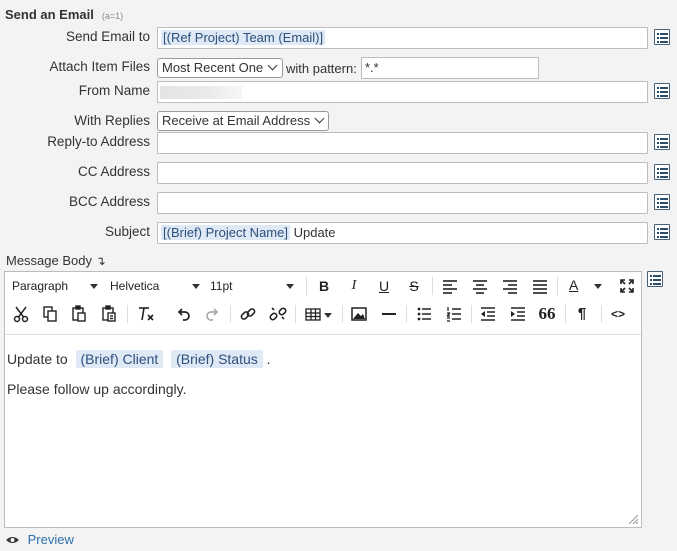 Image resolution: width=677 pixels, height=551 pixels. Describe the element at coordinates (97, 389) in the screenshot. I see `body-line-2: Please follow up accordingly.` at that location.